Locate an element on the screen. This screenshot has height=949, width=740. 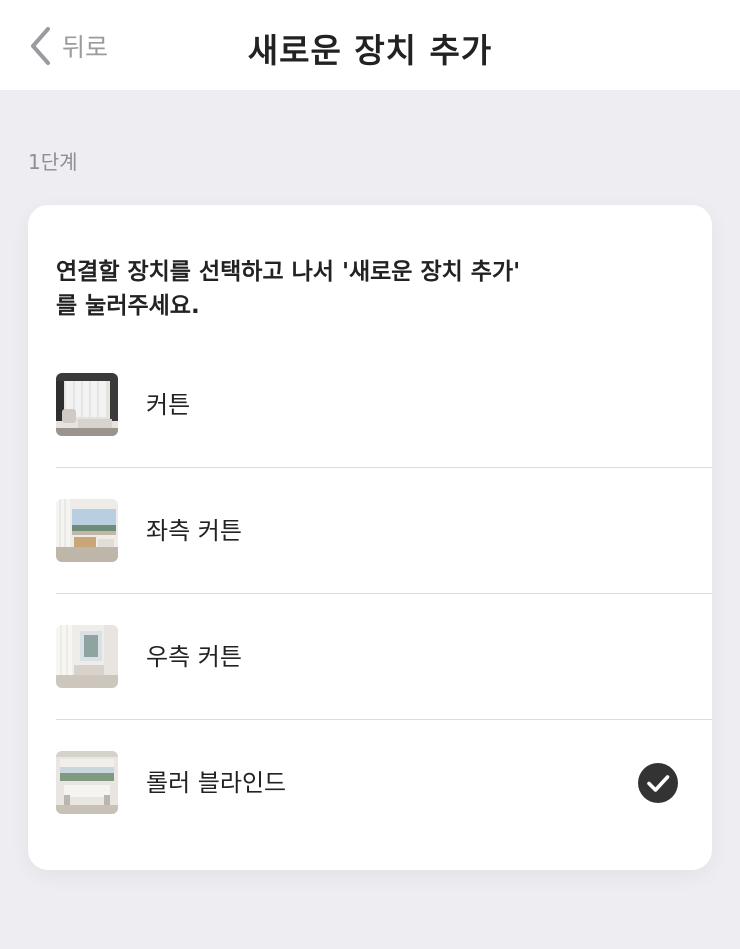
curtain-room-photo is located at coordinates (87, 404).